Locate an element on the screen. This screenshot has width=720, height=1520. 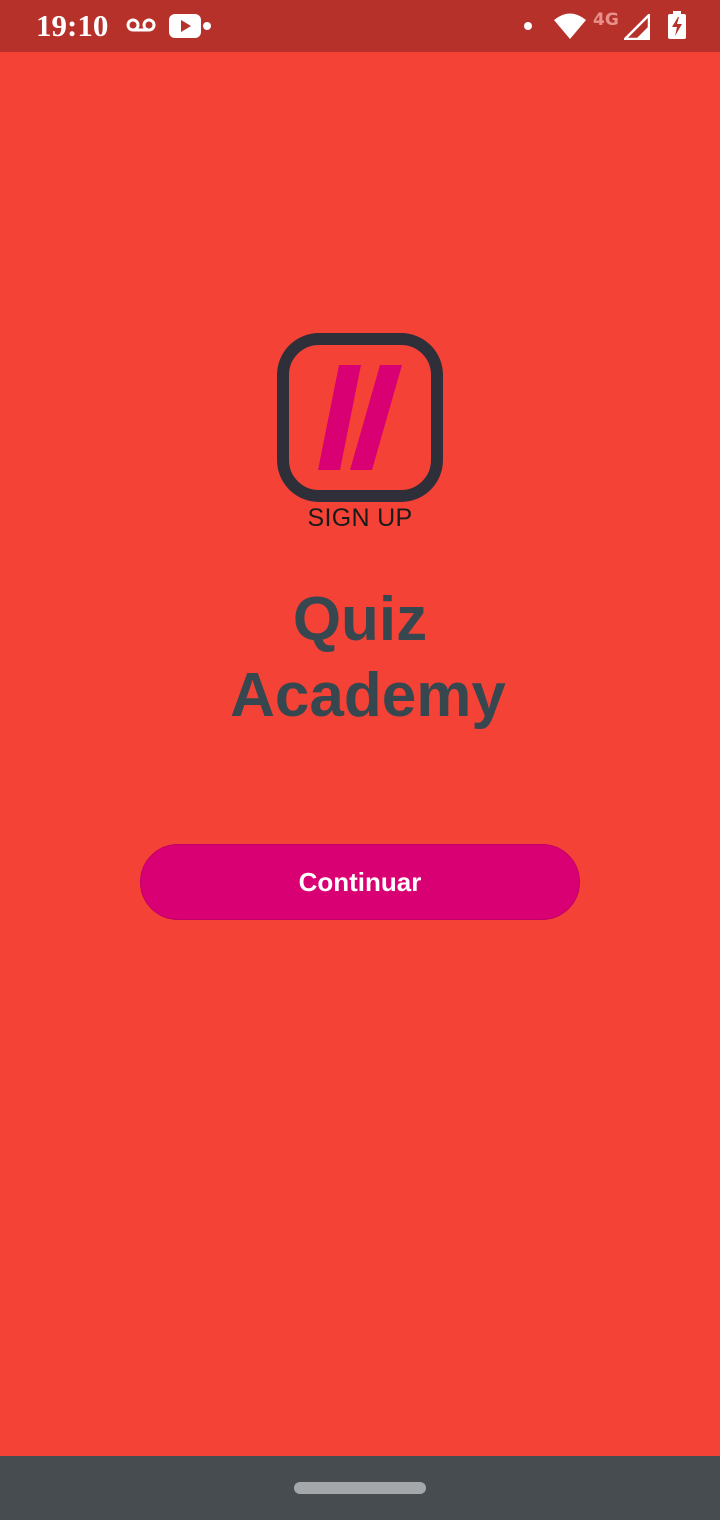
navigation-bar is located at coordinates (360, 1488).